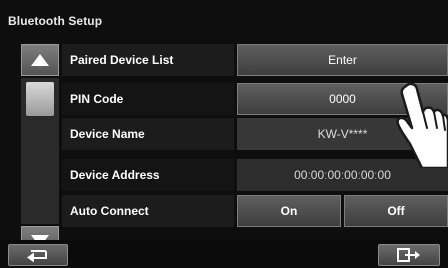 This screenshot has width=448, height=268. I want to click on row-label-paired-device-list: Paired Device List, so click(148, 60).